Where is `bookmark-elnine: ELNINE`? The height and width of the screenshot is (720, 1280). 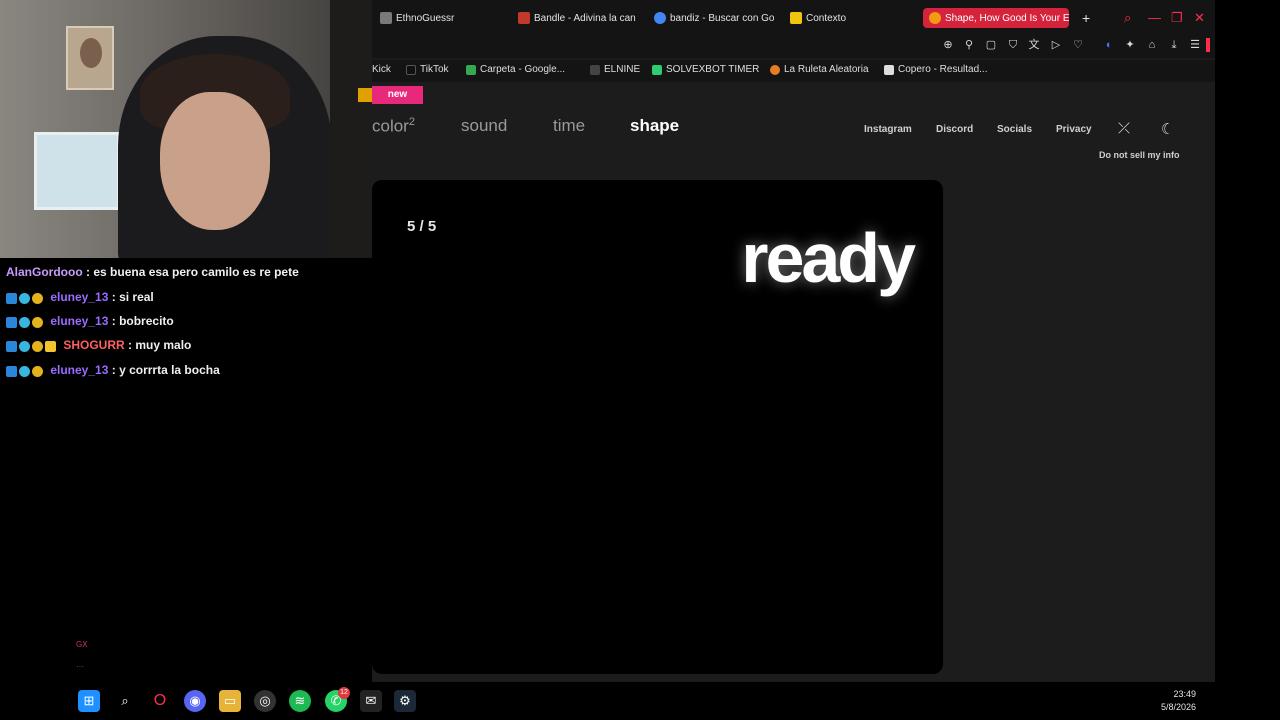
bookmark-elnine: ELNINE is located at coordinates (615, 69).